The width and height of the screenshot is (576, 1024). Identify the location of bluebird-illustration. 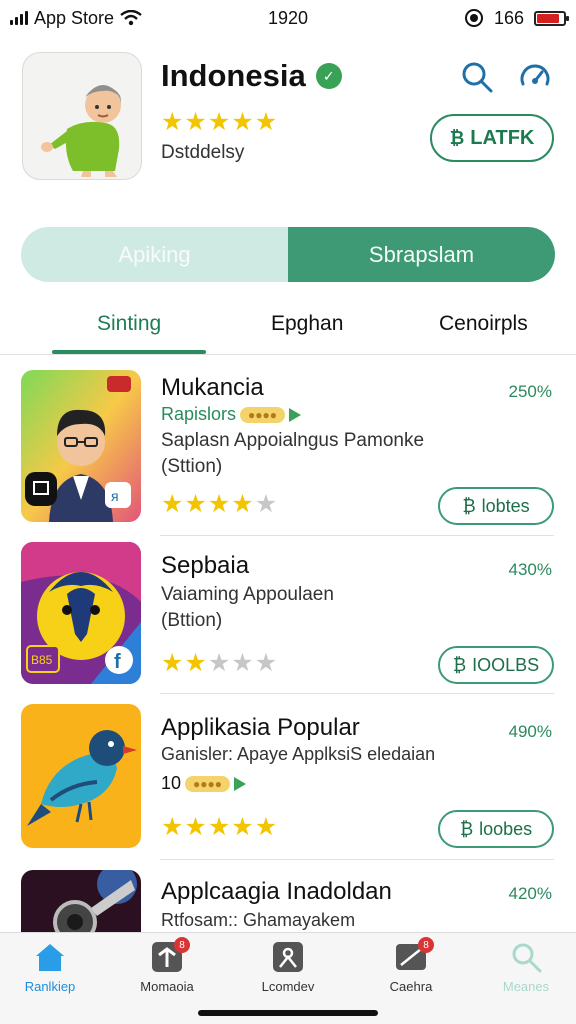
(81, 776).